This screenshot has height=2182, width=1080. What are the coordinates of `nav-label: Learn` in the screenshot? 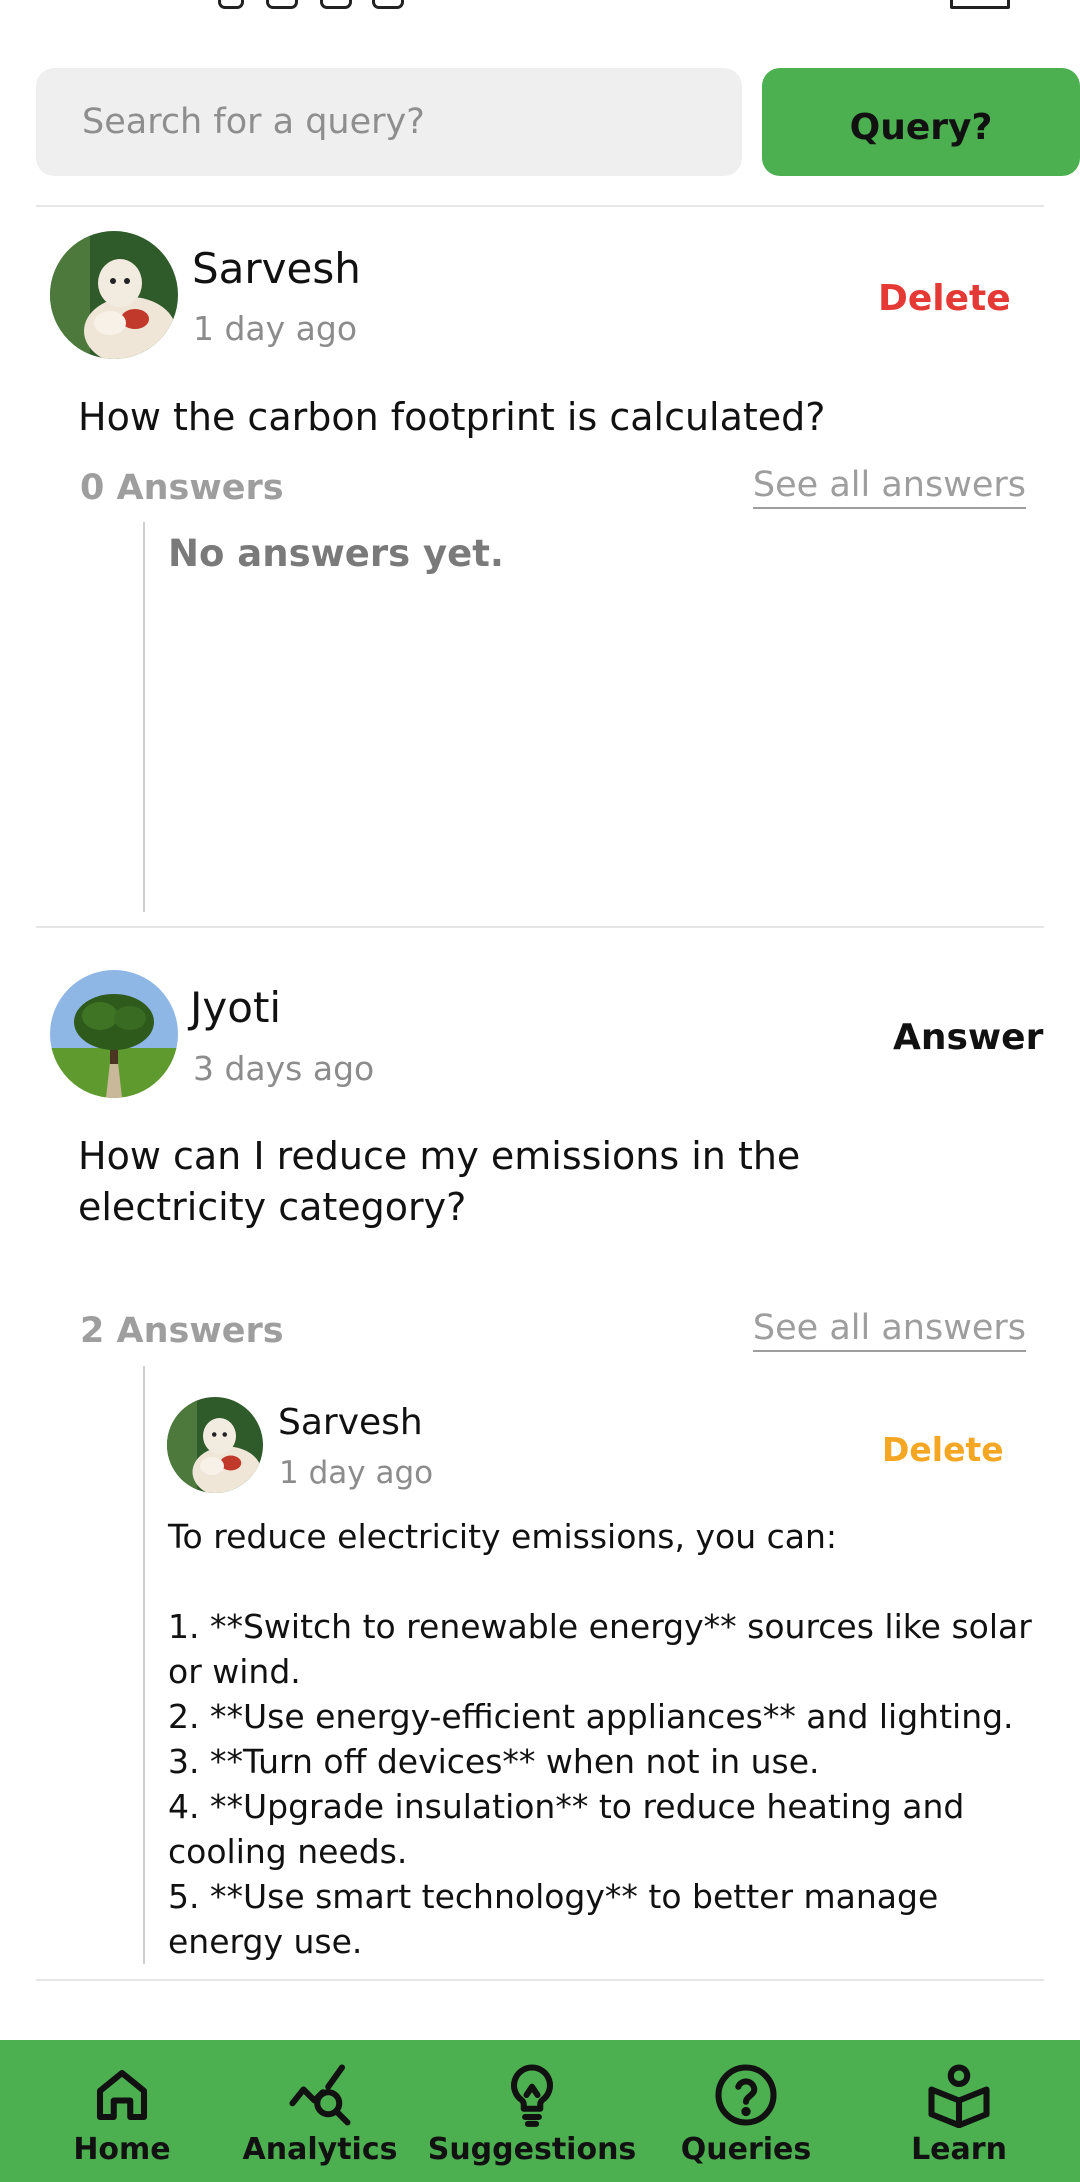 It's located at (959, 2149).